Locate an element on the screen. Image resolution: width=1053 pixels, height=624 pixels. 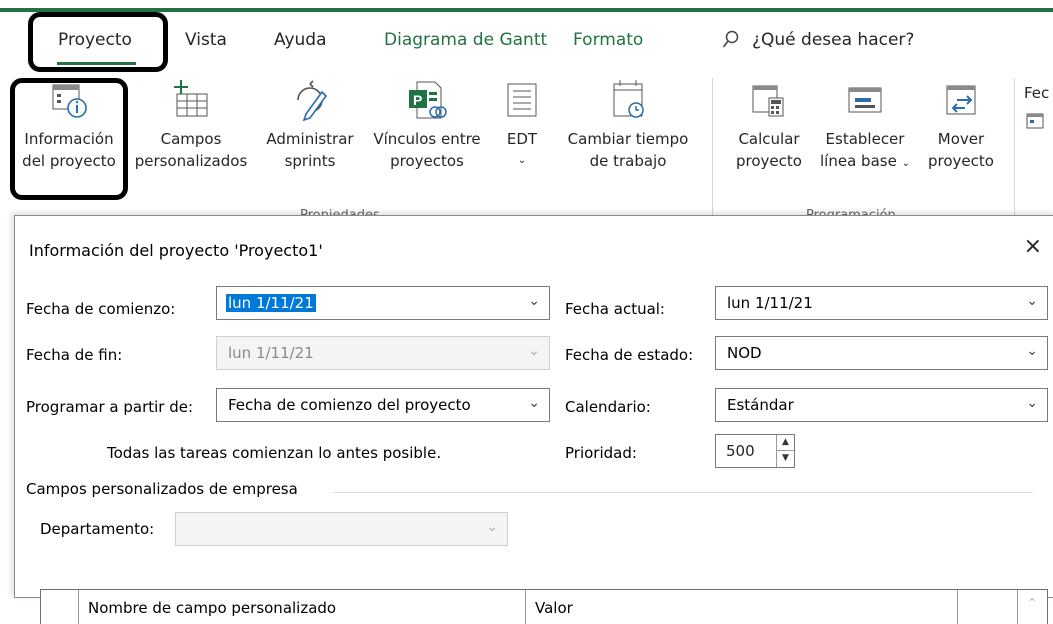
baseline-icon is located at coordinates (865, 100).